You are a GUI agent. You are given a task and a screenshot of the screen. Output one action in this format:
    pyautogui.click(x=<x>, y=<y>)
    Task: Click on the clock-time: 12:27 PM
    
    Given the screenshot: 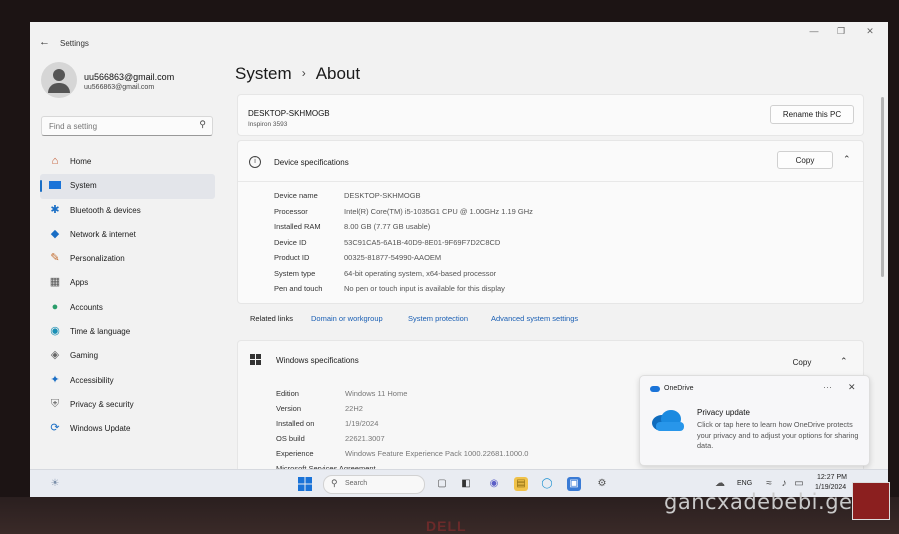 What is the action you would take?
    pyautogui.click(x=832, y=477)
    